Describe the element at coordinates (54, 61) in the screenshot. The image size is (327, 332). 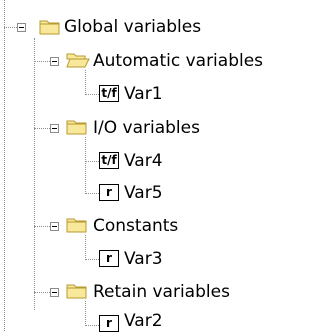
I see `collapse-toggle-automatic` at that location.